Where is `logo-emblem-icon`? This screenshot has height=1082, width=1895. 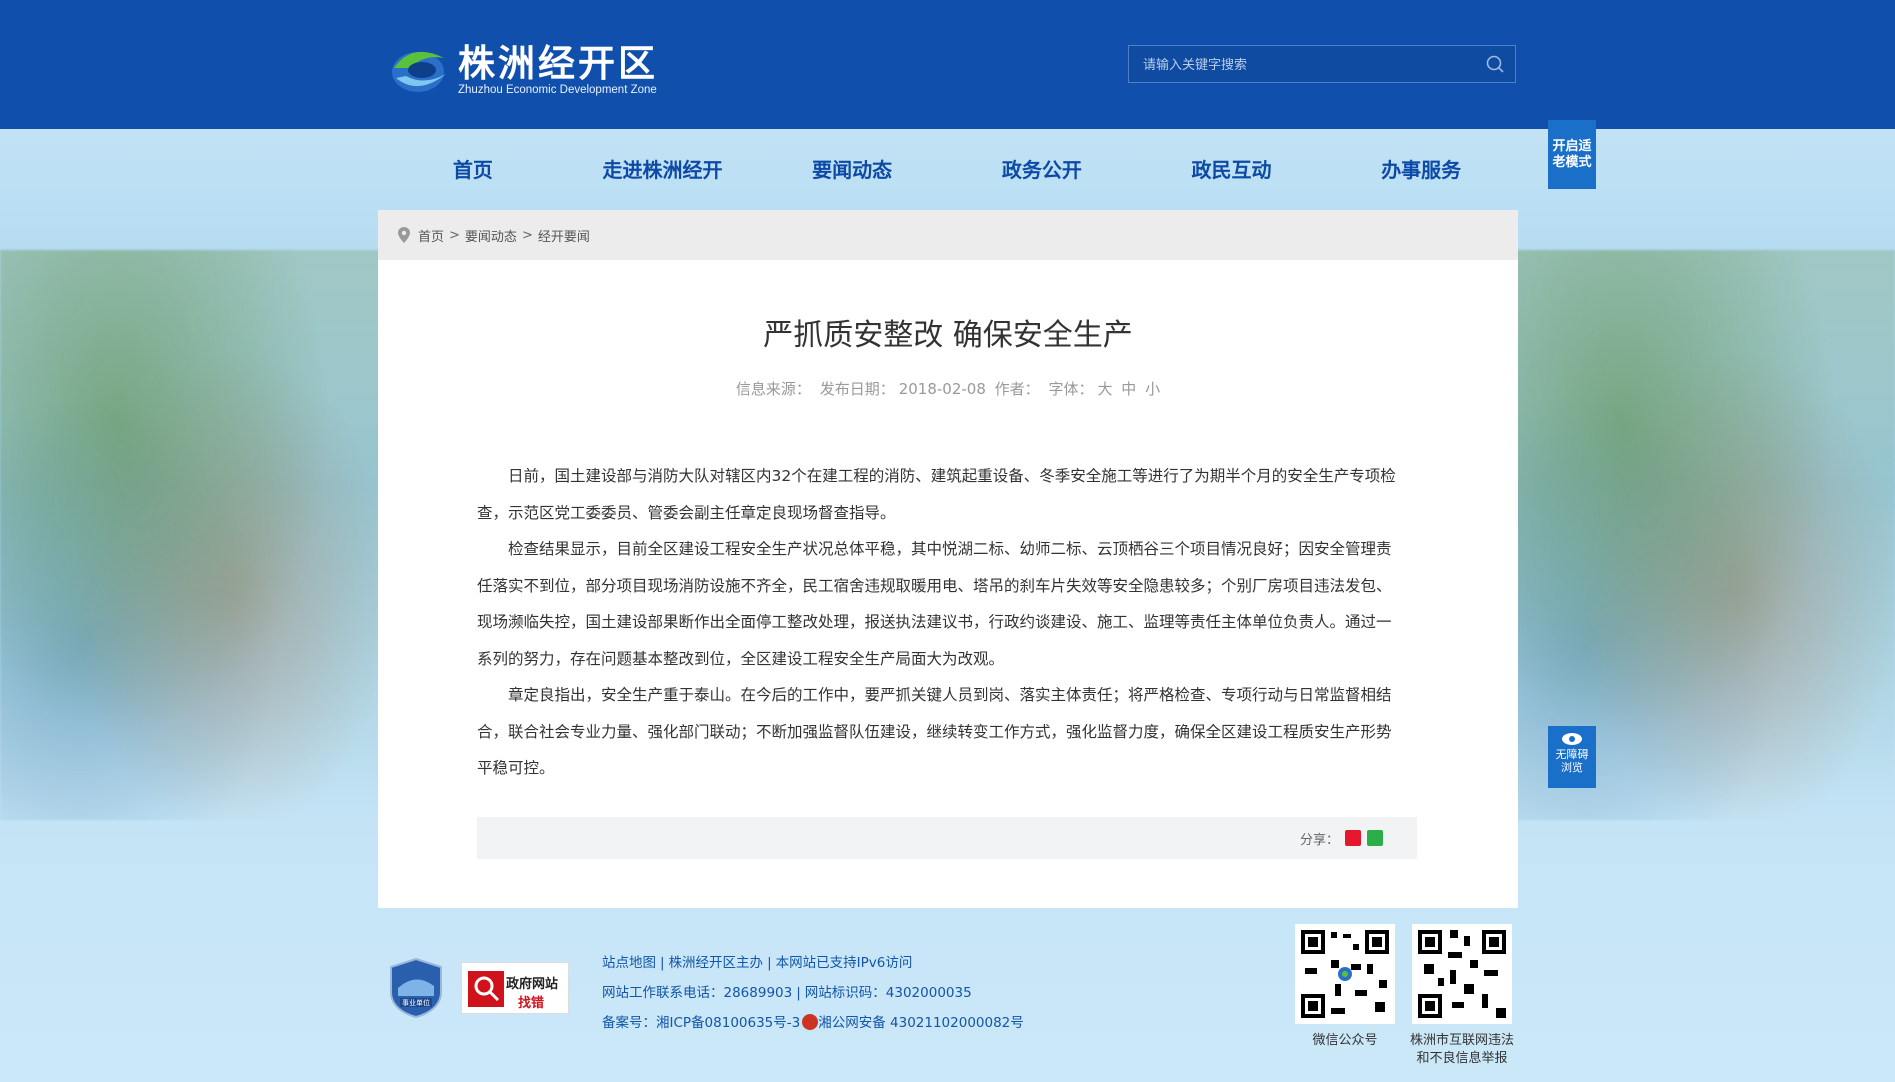
logo-emblem-icon is located at coordinates (419, 71).